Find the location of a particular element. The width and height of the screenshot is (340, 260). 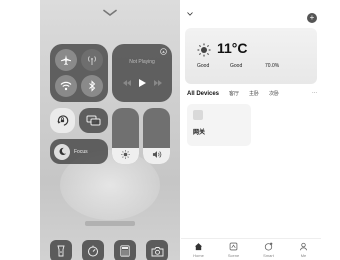

speaker-icon is located at coordinates (156, 154).